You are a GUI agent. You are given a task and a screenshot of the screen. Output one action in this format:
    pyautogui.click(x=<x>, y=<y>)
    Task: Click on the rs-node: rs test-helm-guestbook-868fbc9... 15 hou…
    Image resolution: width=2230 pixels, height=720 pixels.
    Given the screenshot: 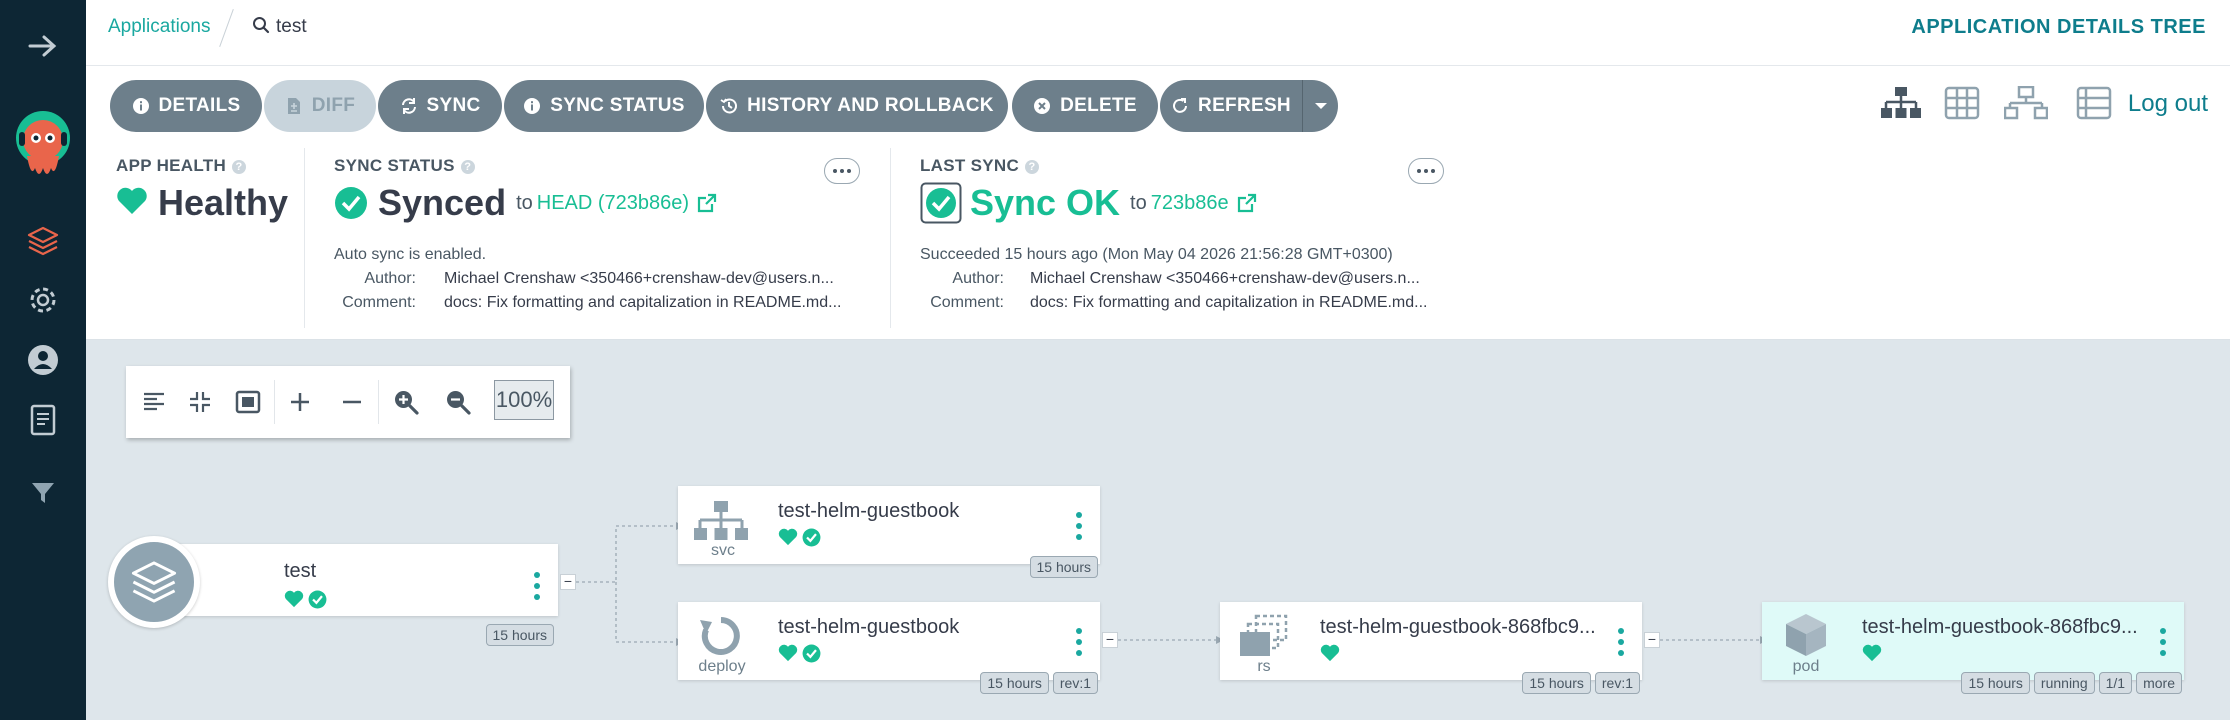 What is the action you would take?
    pyautogui.click(x=1431, y=648)
    